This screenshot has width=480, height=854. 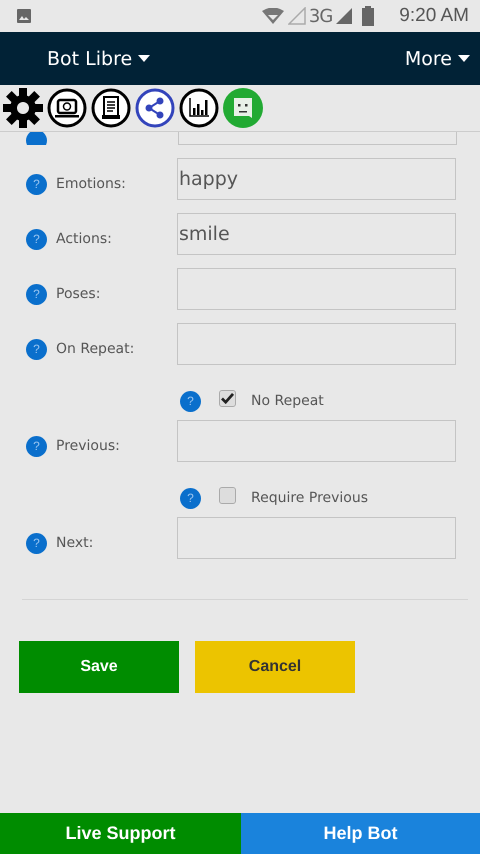 I want to click on field-label: Next:, so click(x=75, y=543).